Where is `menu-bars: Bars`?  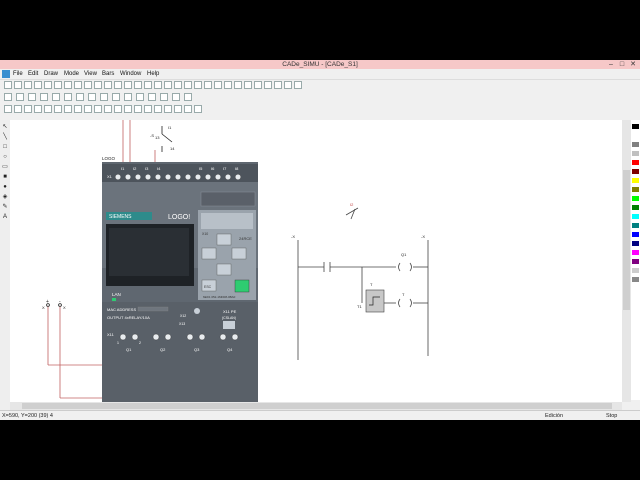 menu-bars: Bars is located at coordinates (108, 74).